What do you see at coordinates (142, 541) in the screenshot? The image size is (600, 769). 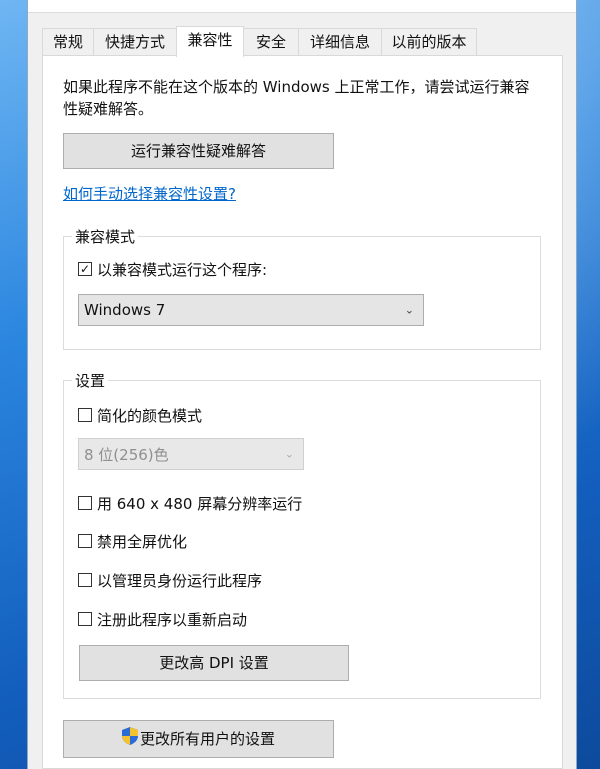 I see `disable-fullscreen-label: 禁用全屏优化` at bounding box center [142, 541].